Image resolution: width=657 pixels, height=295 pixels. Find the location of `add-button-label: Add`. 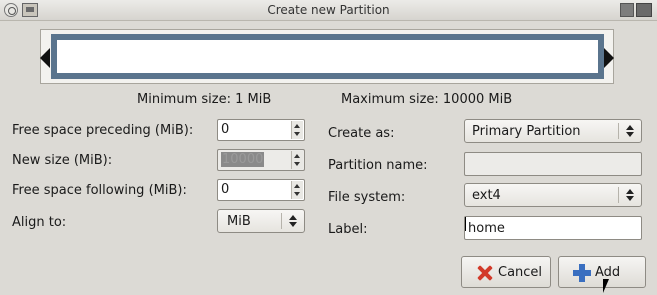

add-button-label: Add is located at coordinates (608, 272).